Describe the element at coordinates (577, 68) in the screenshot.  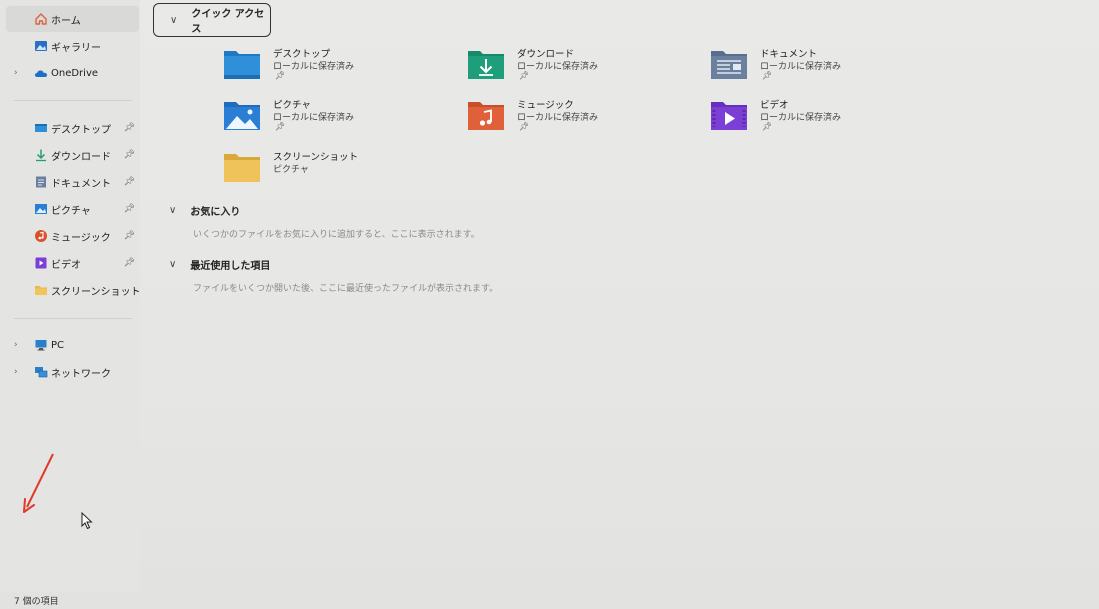
I see `quick-access-item-downloads: ダウンロード ローカルに保存済み 📌︎` at that location.